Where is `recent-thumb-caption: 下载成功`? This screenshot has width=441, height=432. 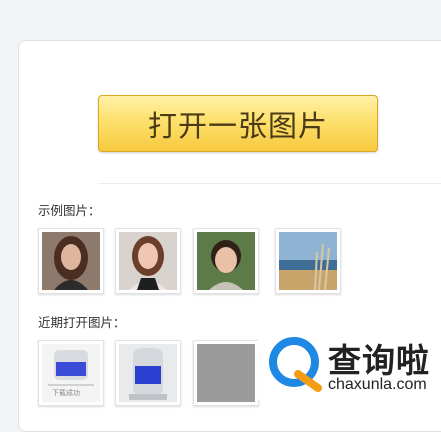
recent-thumb-caption: 下载成功 is located at coordinates (66, 393).